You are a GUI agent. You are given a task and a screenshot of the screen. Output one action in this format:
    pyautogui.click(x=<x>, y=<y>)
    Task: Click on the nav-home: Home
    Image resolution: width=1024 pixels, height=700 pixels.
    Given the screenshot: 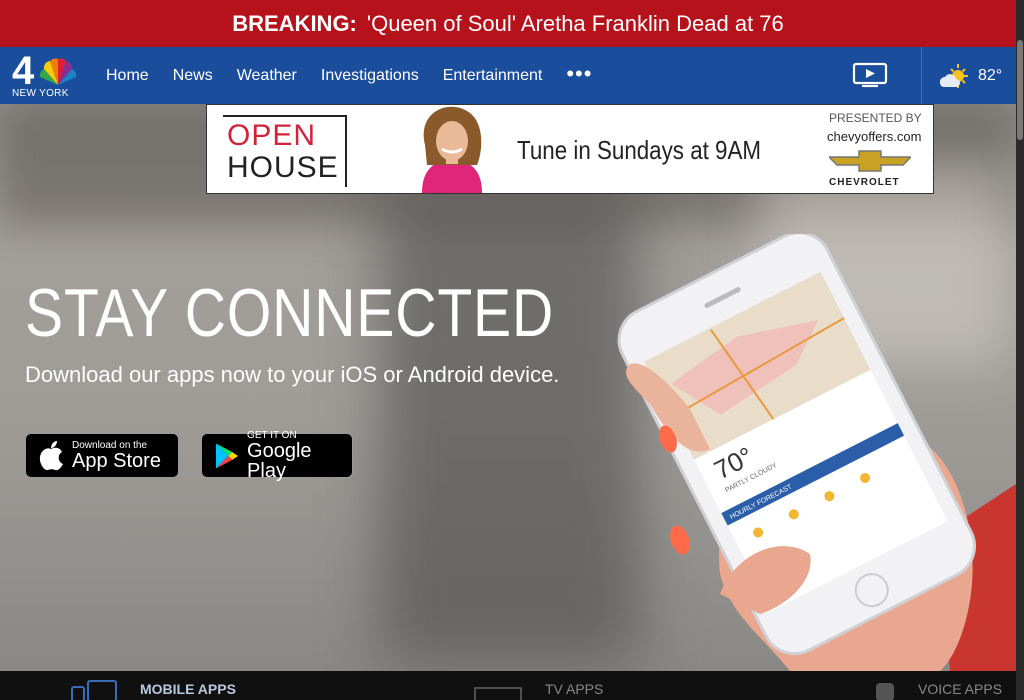 What is the action you would take?
    pyautogui.click(x=127, y=76)
    